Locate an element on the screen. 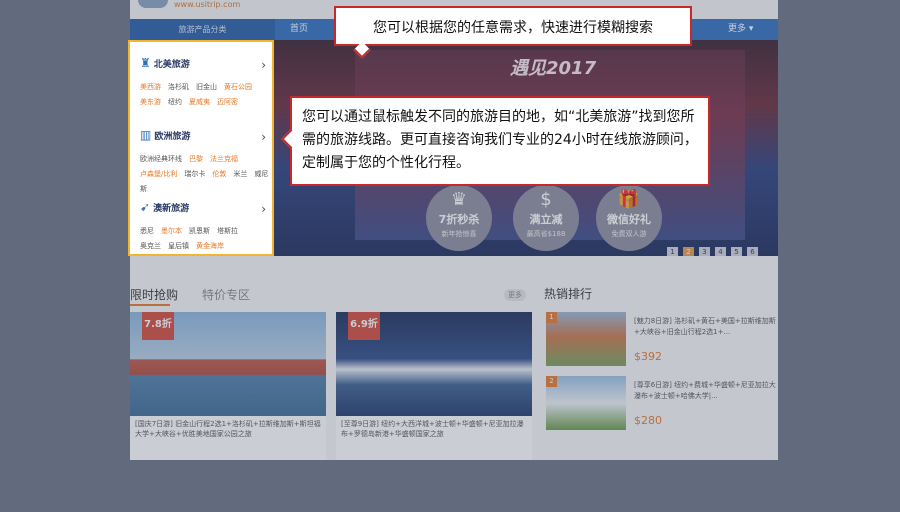 The width and height of the screenshot is (900, 512). destination-link: 奥克兰 is located at coordinates (150, 246).